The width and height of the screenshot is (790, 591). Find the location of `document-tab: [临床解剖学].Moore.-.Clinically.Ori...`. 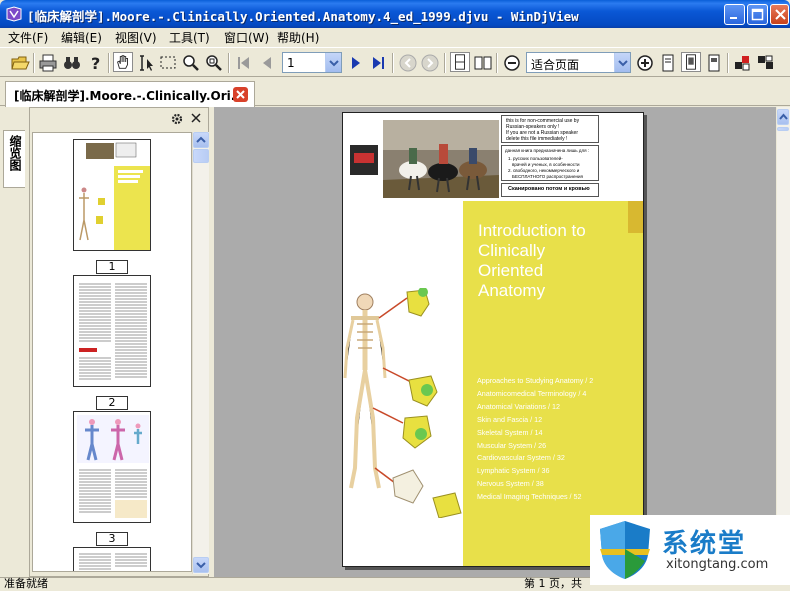

document-tab: [临床解剖学].Moore.-.Clinically.Ori... is located at coordinates (130, 94).